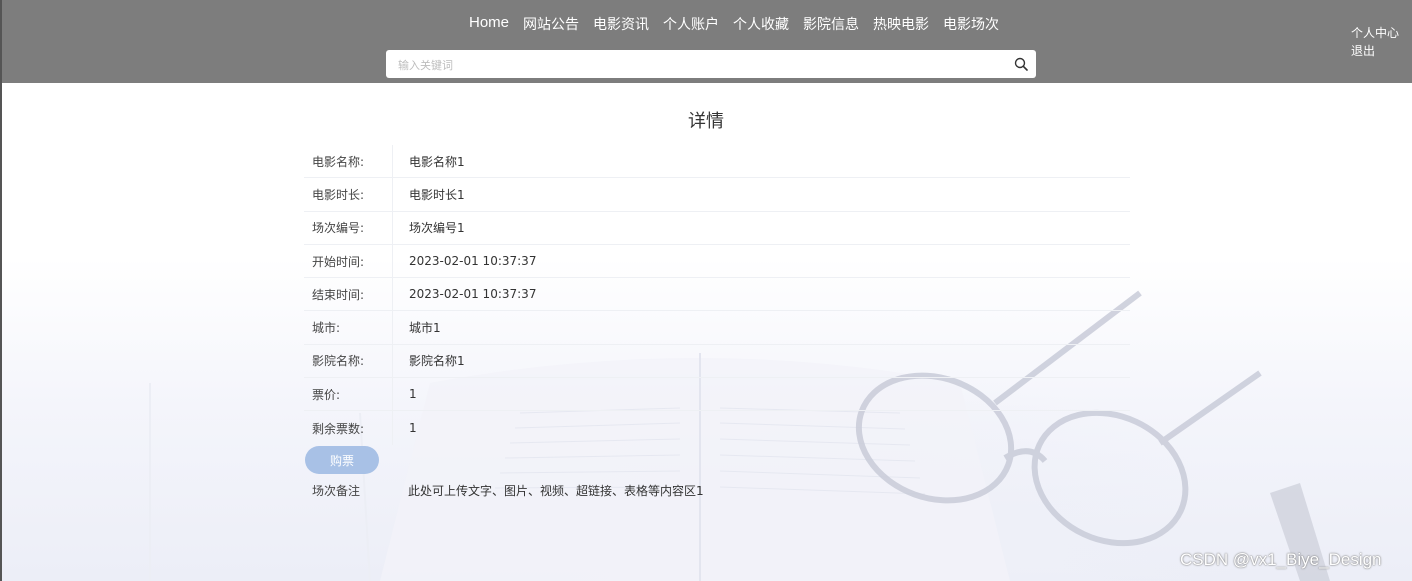  Describe the element at coordinates (342, 460) in the screenshot. I see `buy-ticket-button: 购票` at that location.